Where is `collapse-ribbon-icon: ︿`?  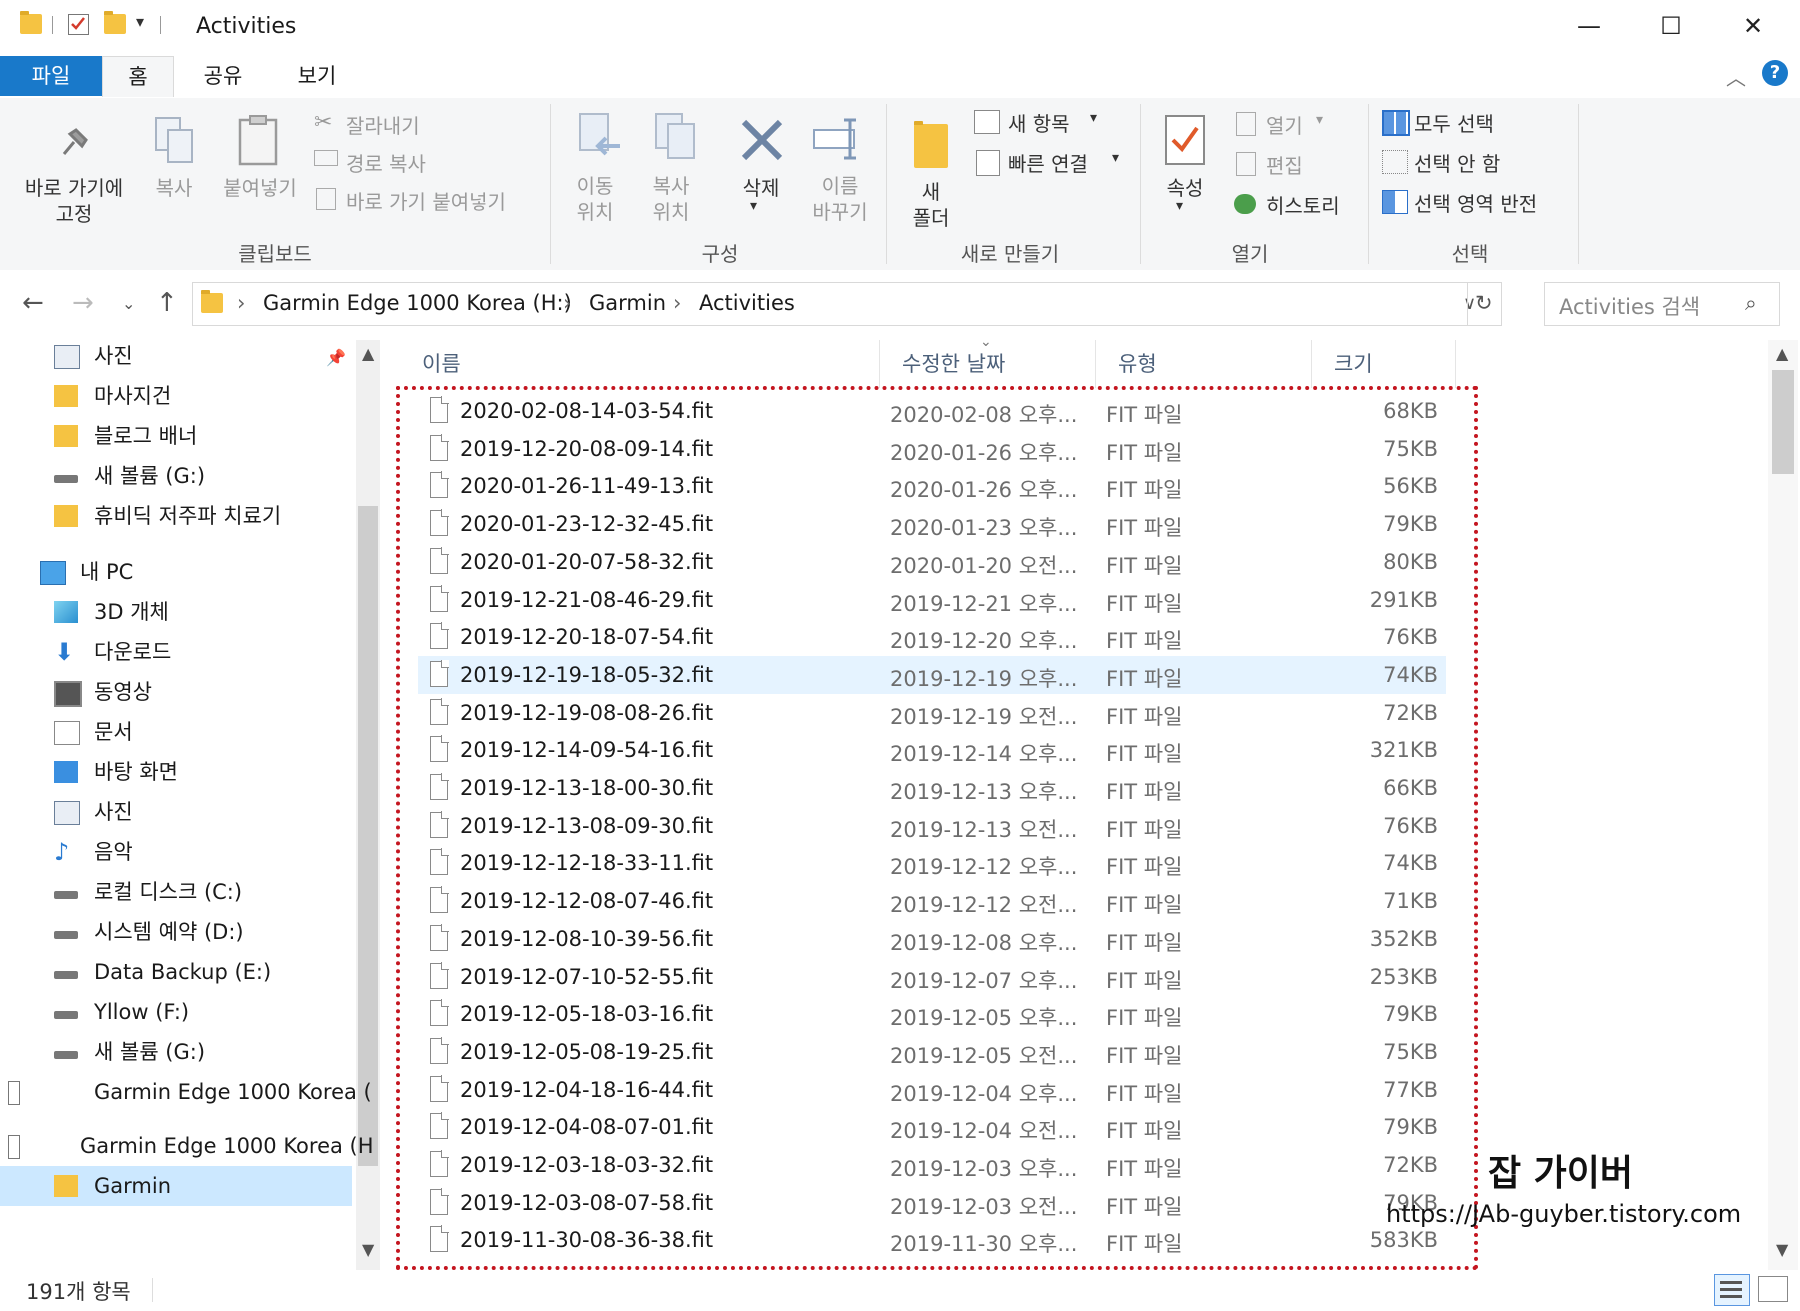 collapse-ribbon-icon: ︿ is located at coordinates (1736, 76).